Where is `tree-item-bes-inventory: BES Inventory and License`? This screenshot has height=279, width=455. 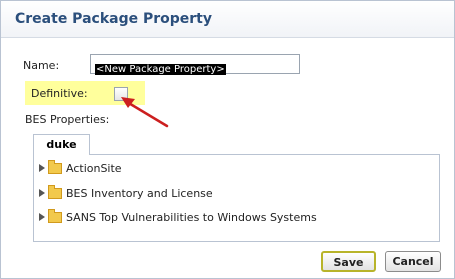
tree-item-bes-inventory: BES Inventory and License is located at coordinates (126, 192).